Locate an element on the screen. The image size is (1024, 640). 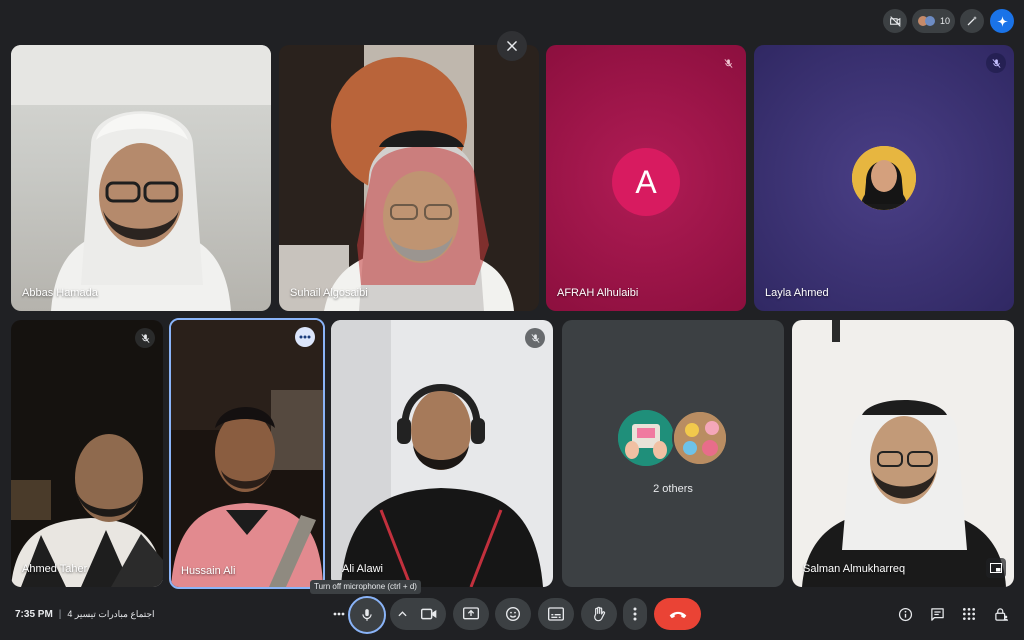
info-icon is located at coordinates (905, 614).